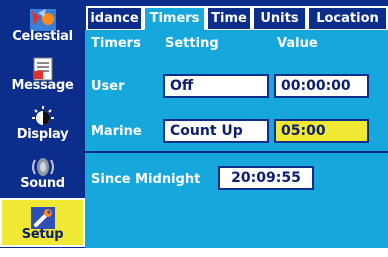  I want to click on sidebar-item-label: Display, so click(42, 134).